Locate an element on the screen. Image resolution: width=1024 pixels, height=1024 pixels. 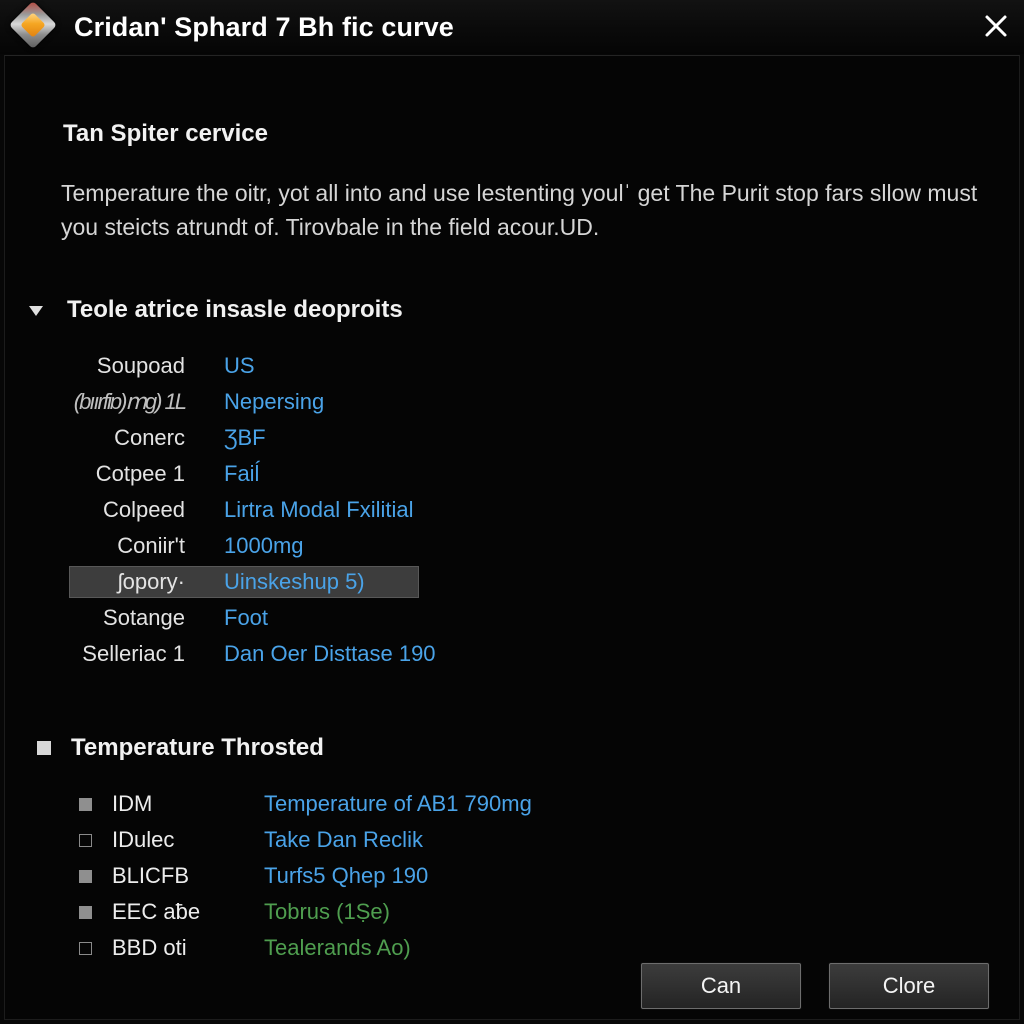
group2-header-label: Temperature Throsted is located at coordinates (197, 747).